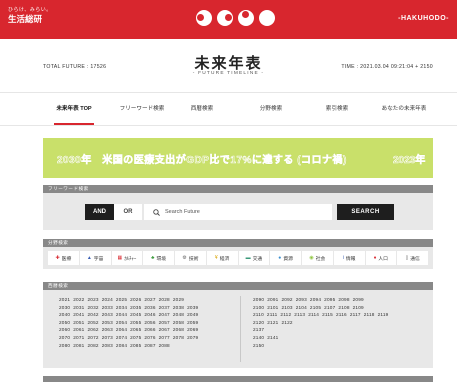  I want to click on tab-my-future: あなたの未来年表, so click(404, 109).